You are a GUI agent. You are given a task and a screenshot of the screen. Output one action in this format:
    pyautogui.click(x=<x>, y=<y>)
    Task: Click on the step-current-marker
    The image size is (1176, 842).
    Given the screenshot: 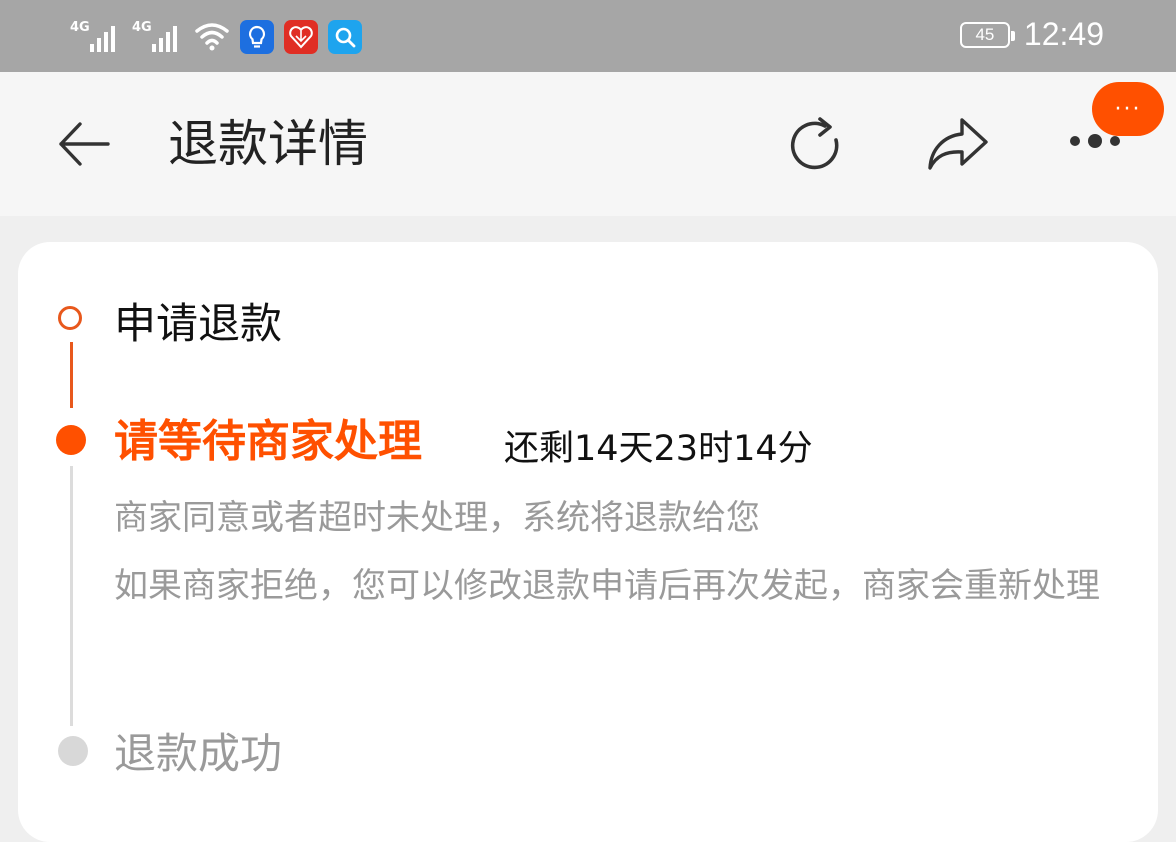 What is the action you would take?
    pyautogui.click(x=71, y=440)
    